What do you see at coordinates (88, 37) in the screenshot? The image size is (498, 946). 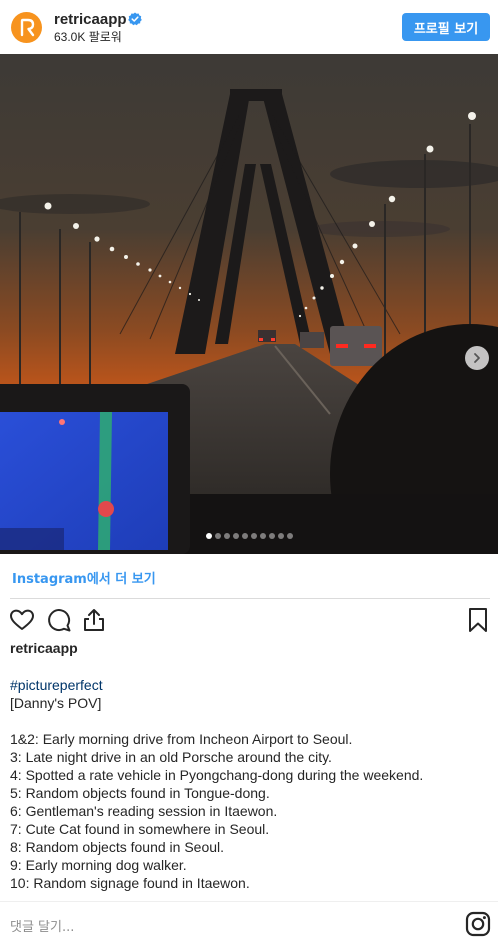 I see `follower-count: 63.0K 팔로워` at bounding box center [88, 37].